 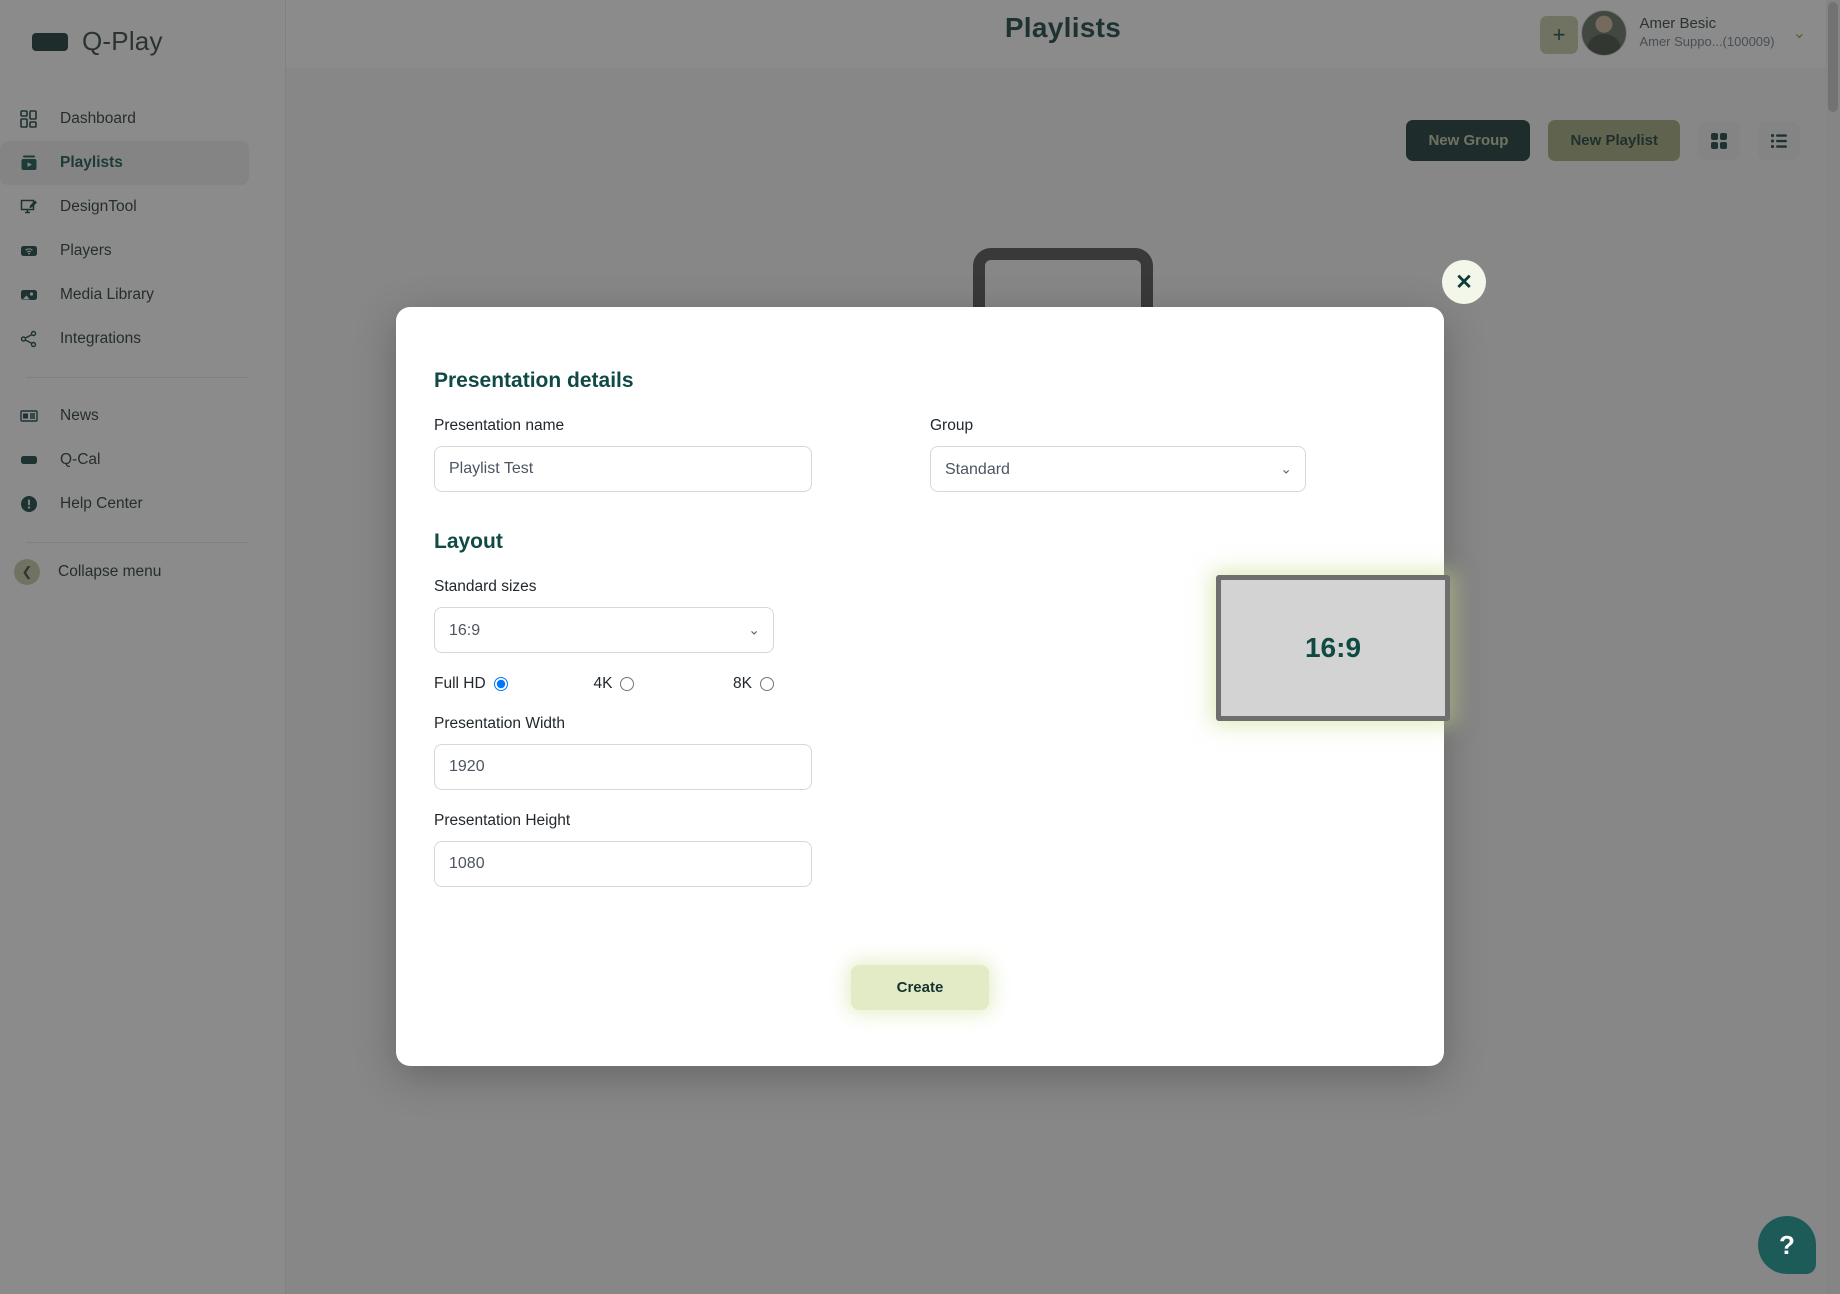 What do you see at coordinates (513, 684) in the screenshot?
I see `resolution-option-full-hd: Full HD` at bounding box center [513, 684].